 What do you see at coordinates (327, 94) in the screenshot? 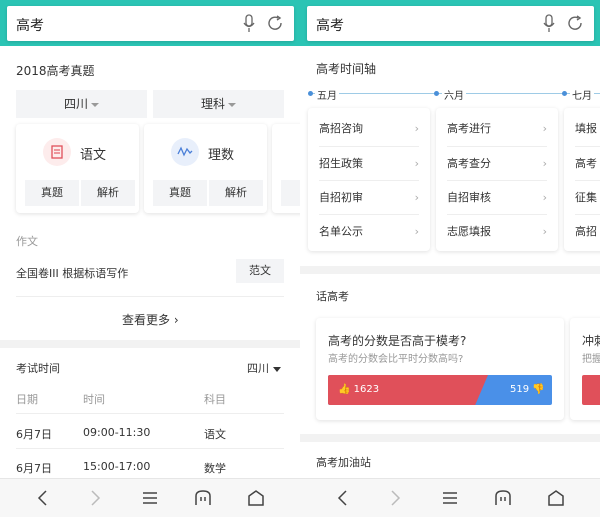
I see `month-label: 五月` at bounding box center [327, 94].